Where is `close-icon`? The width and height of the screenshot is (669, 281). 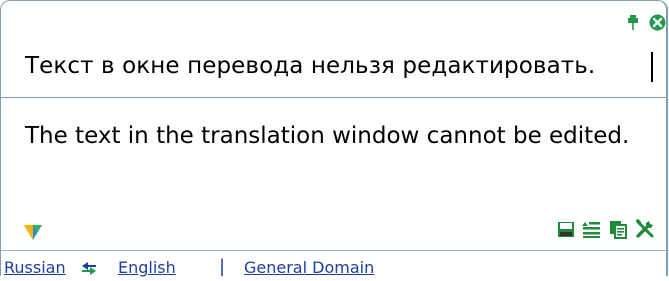 close-icon is located at coordinates (657, 22).